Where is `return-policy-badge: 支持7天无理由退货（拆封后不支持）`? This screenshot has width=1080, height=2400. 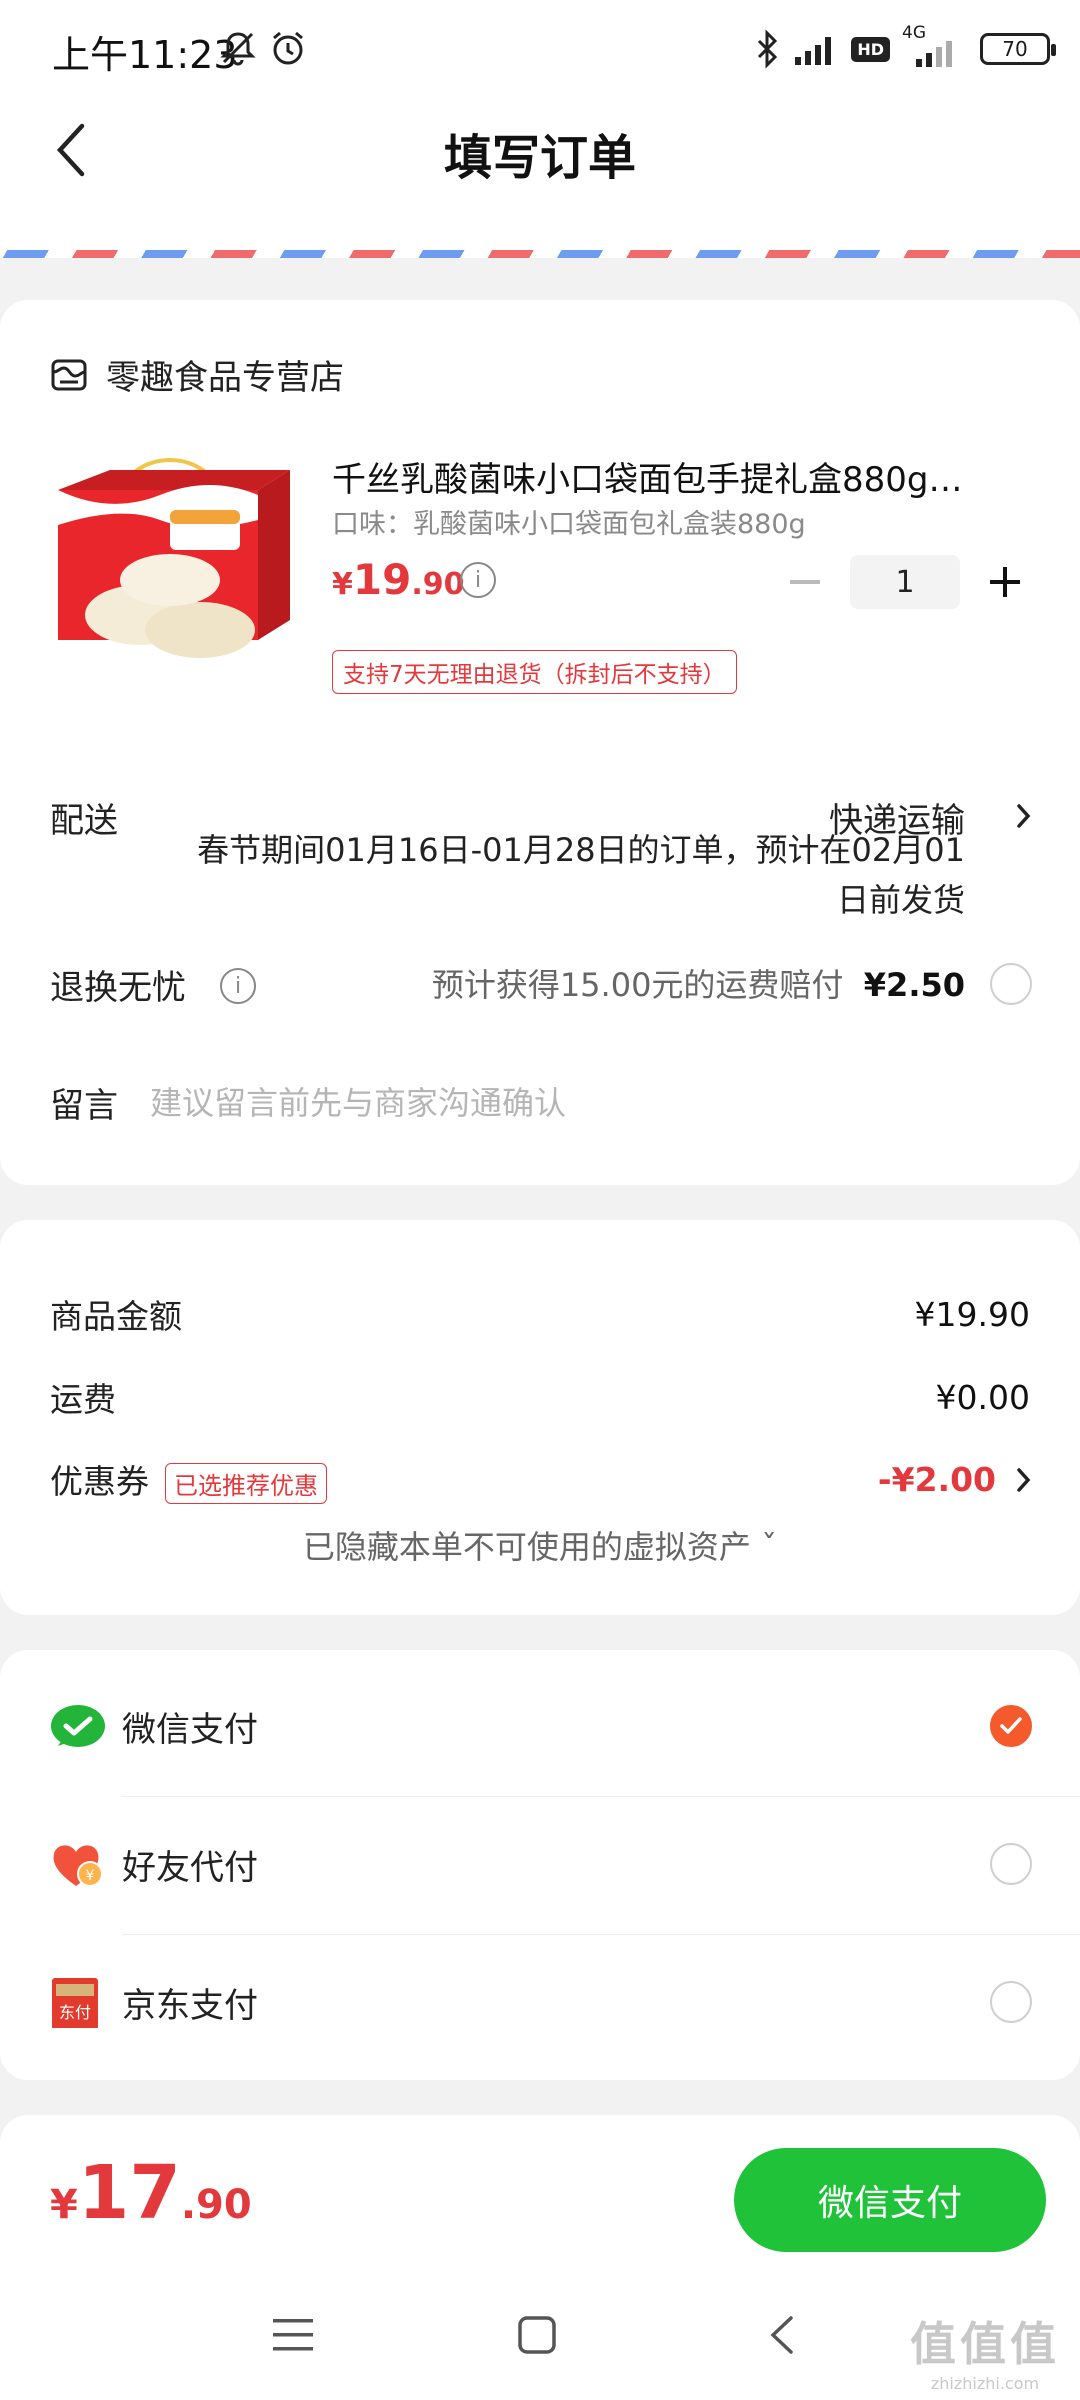 return-policy-badge: 支持7天无理由退货（拆封后不支持） is located at coordinates (534, 672).